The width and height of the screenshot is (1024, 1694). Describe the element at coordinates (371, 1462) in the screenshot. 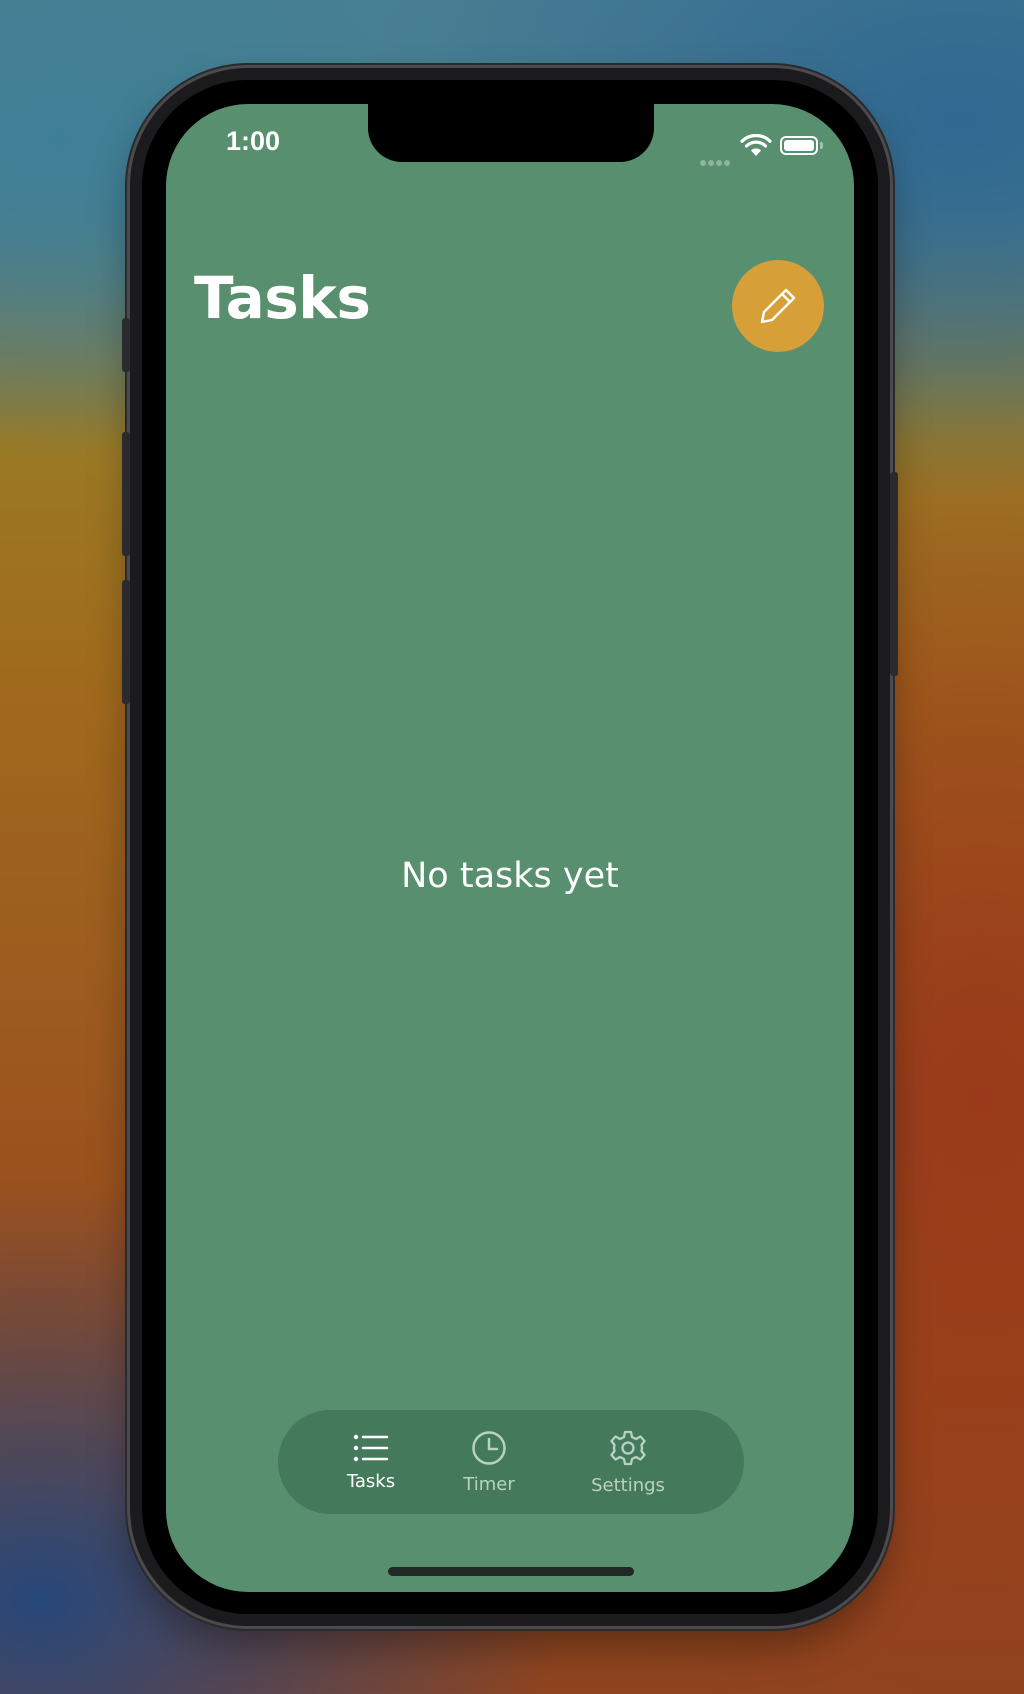

I see `tab-tasks: Tasks` at that location.